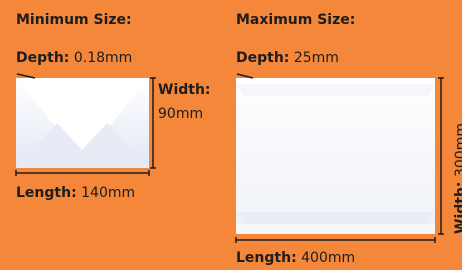  I want to click on max-length-label: Length: 400mm, so click(295, 258).